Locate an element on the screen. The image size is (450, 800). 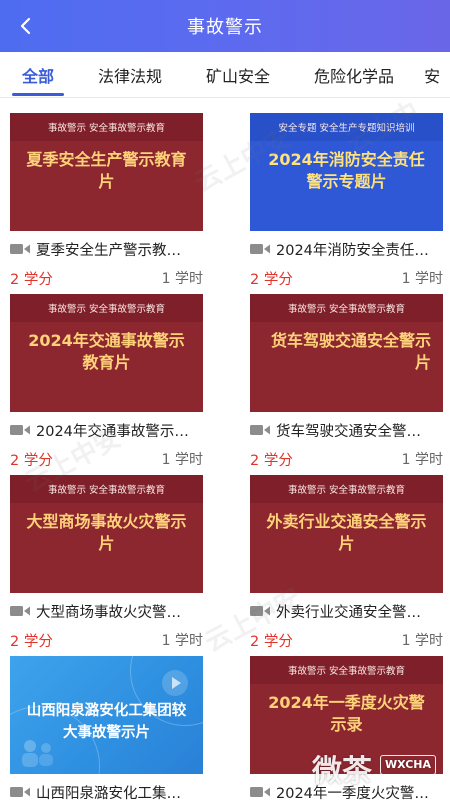
category-tabs: 全部 法律法规 矿山安全 危险化学品 安 is located at coordinates (225, 75).